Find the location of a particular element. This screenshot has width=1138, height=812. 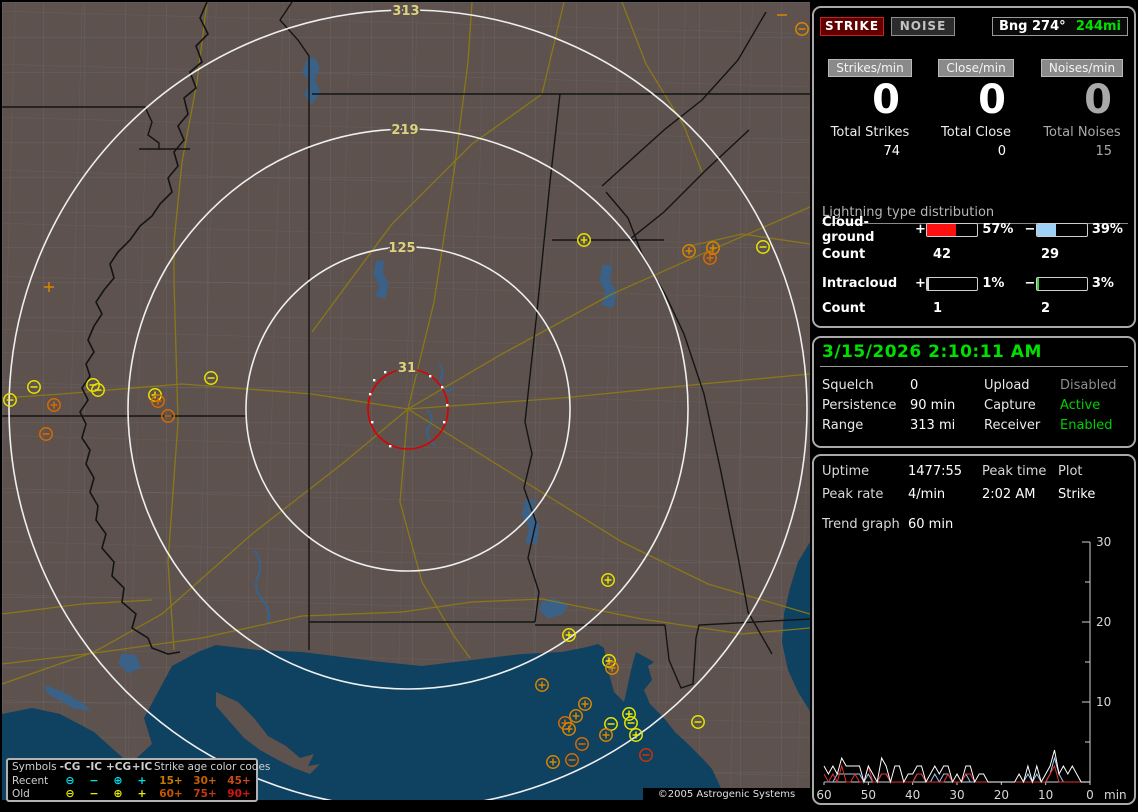

intracloud-count-row: Count 1 2 is located at coordinates (978, 308).